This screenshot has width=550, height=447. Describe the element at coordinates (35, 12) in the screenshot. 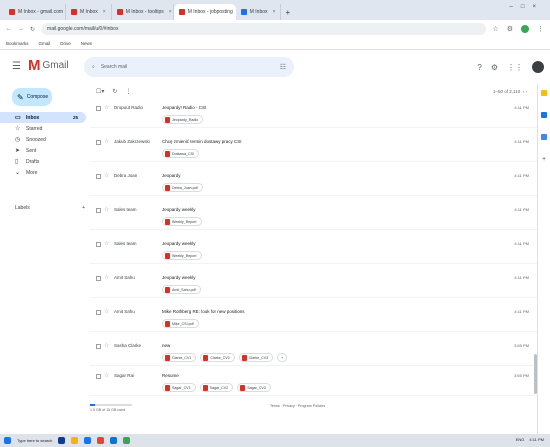

I see `browser-tab: M Inbox - gmail.com×` at that location.